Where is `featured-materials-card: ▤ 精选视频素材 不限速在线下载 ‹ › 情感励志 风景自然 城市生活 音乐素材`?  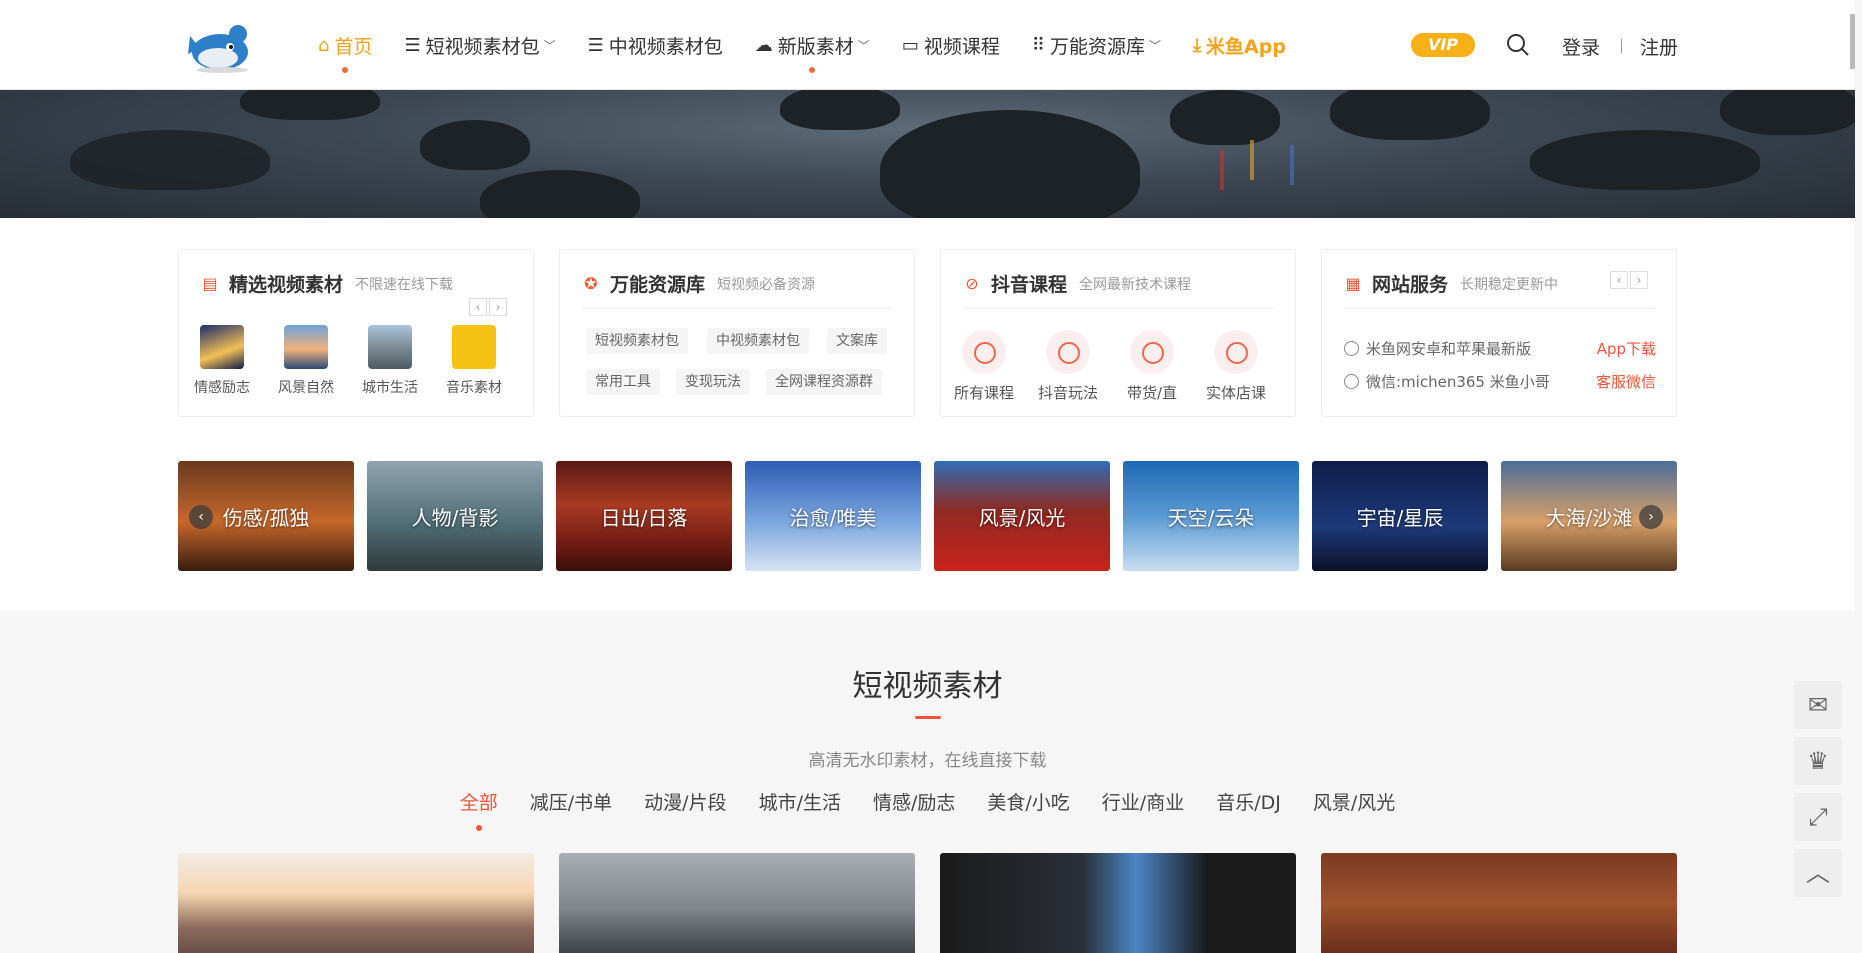 featured-materials-card: ▤ 精选视频素材 不限速在线下载 ‹ › 情感励志 风景自然 城市生活 音乐素材 is located at coordinates (356, 333).